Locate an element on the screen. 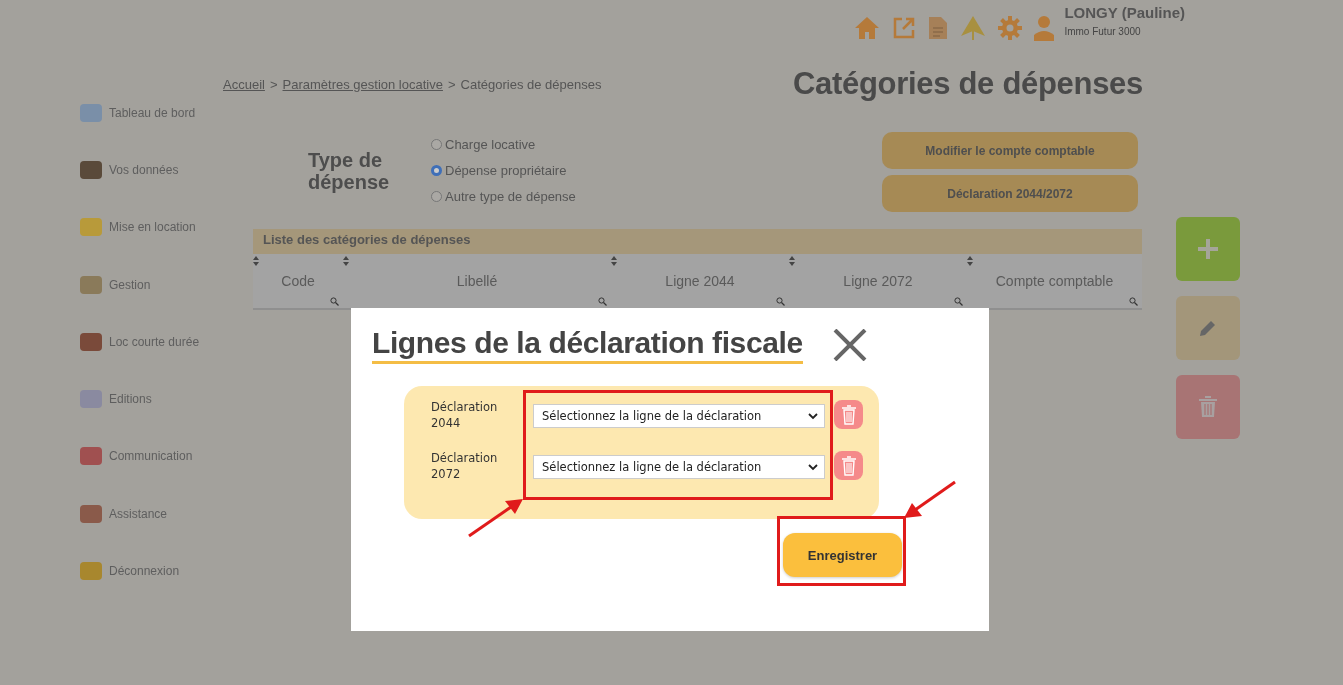  plus-icon is located at coordinates (1208, 249).